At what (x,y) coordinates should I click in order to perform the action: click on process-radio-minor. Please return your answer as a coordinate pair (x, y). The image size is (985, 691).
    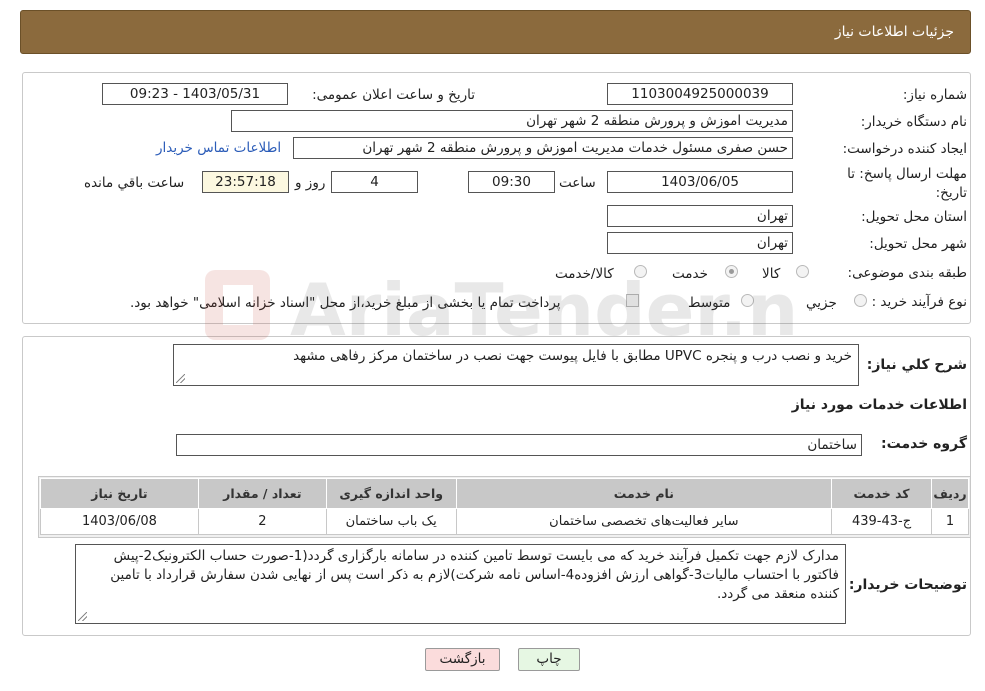
    Looking at the image, I should click on (860, 300).